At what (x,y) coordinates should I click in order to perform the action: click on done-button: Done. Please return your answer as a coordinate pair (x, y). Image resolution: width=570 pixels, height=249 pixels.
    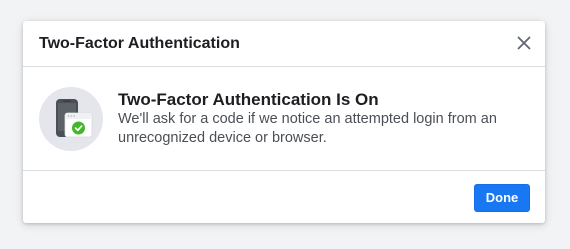
    Looking at the image, I should click on (502, 198).